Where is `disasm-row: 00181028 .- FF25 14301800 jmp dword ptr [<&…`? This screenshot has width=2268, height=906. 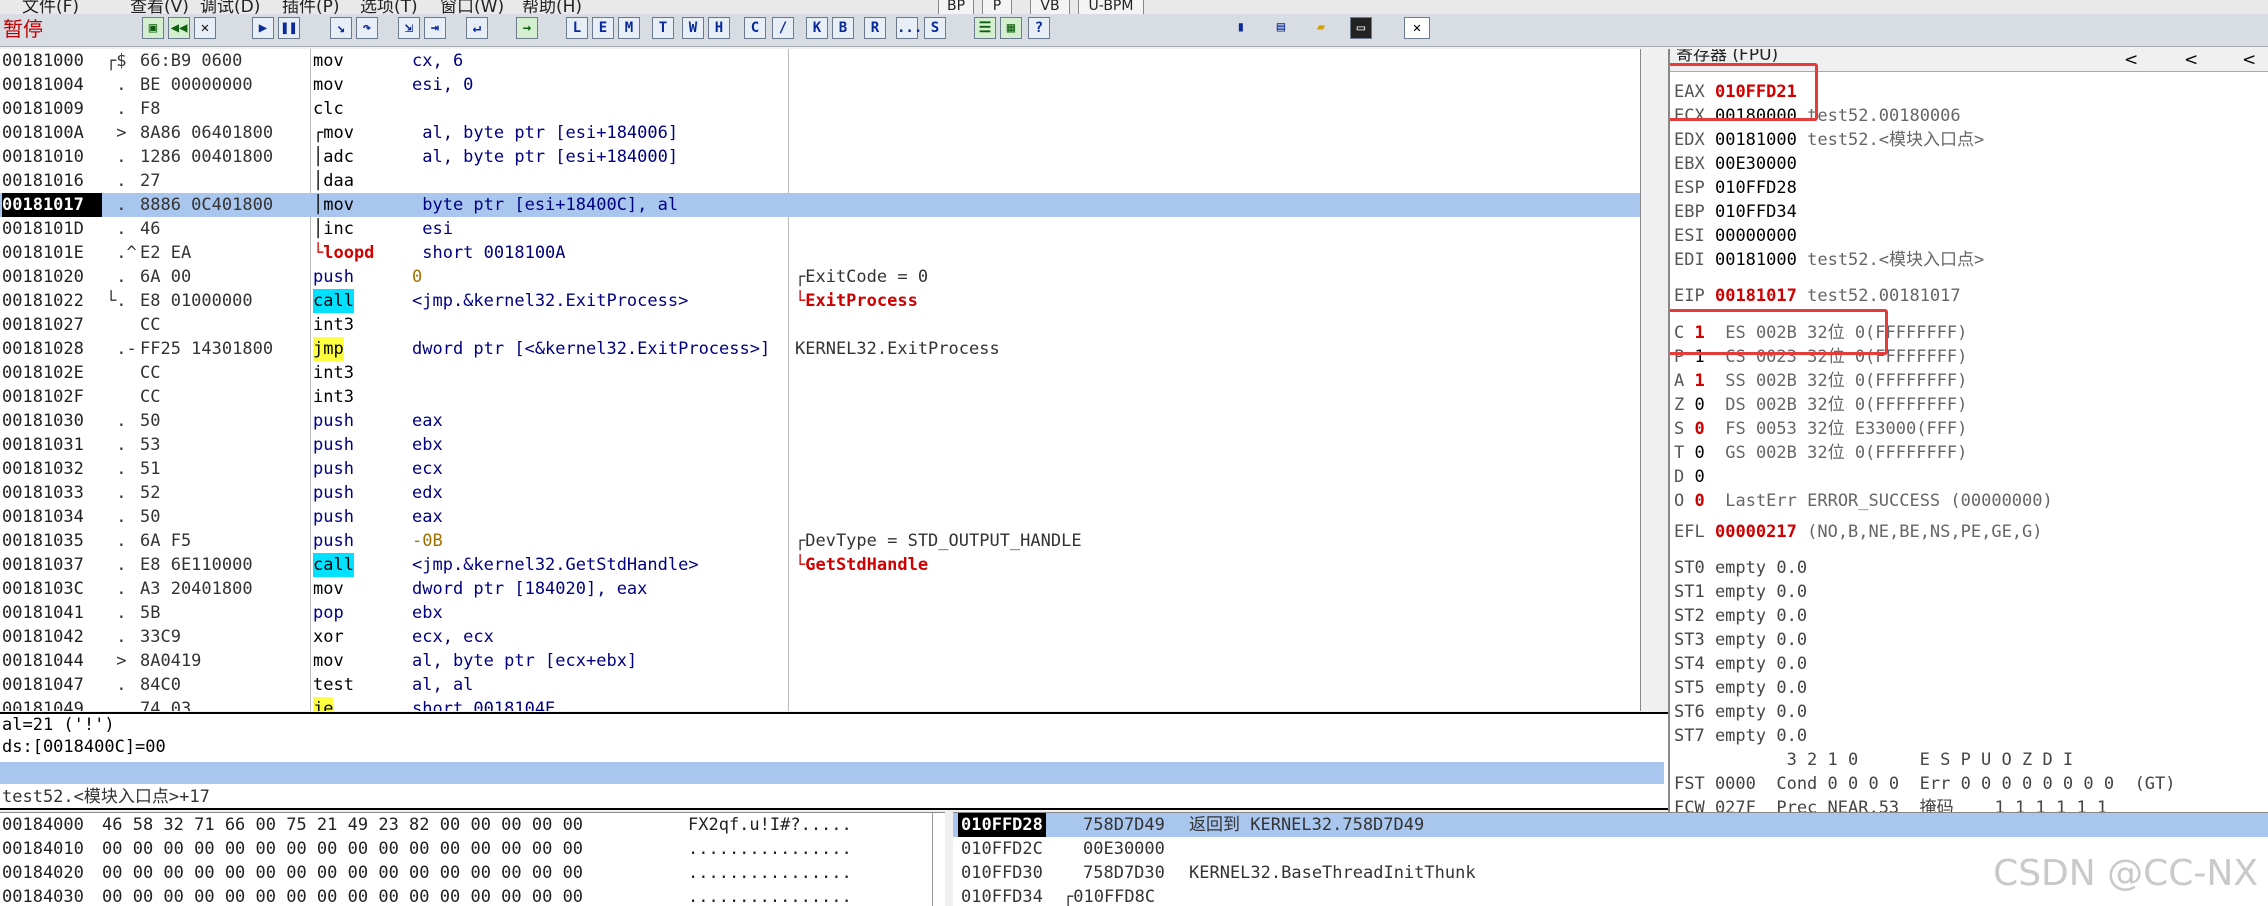
disasm-row: 00181028 .- FF25 14301800 jmp dword ptr [<&… is located at coordinates (820, 349).